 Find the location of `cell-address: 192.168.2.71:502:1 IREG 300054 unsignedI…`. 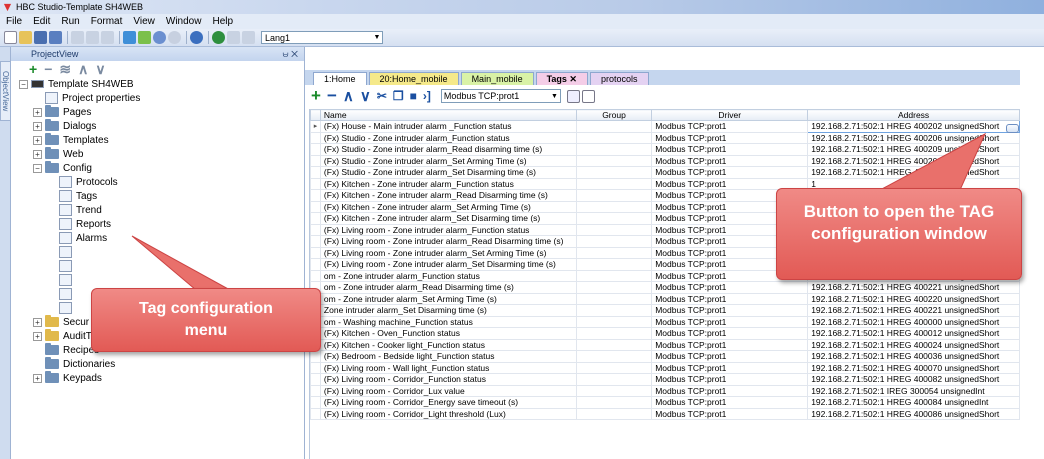

cell-address: 192.168.2.71:502:1 IREG 300054 unsignedI… is located at coordinates (913, 390).